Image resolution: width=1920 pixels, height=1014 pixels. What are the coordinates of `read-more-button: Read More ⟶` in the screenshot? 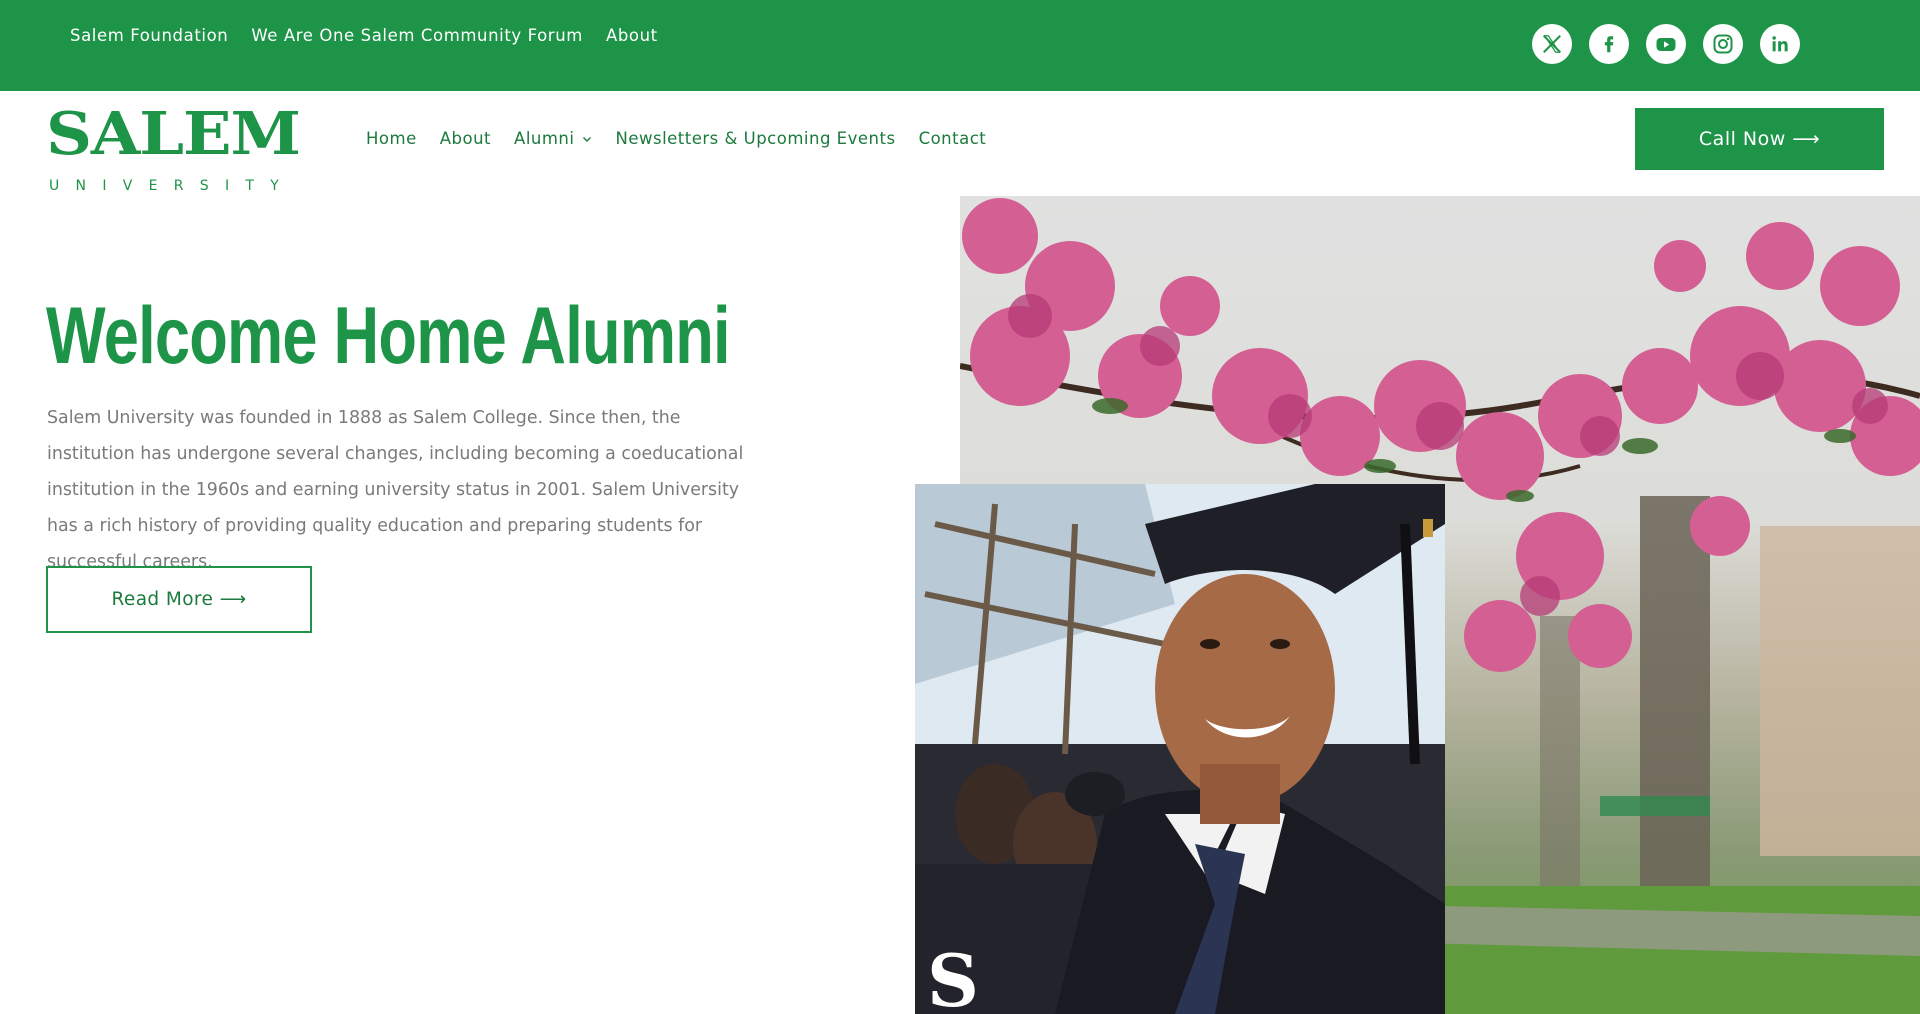 It's located at (179, 599).